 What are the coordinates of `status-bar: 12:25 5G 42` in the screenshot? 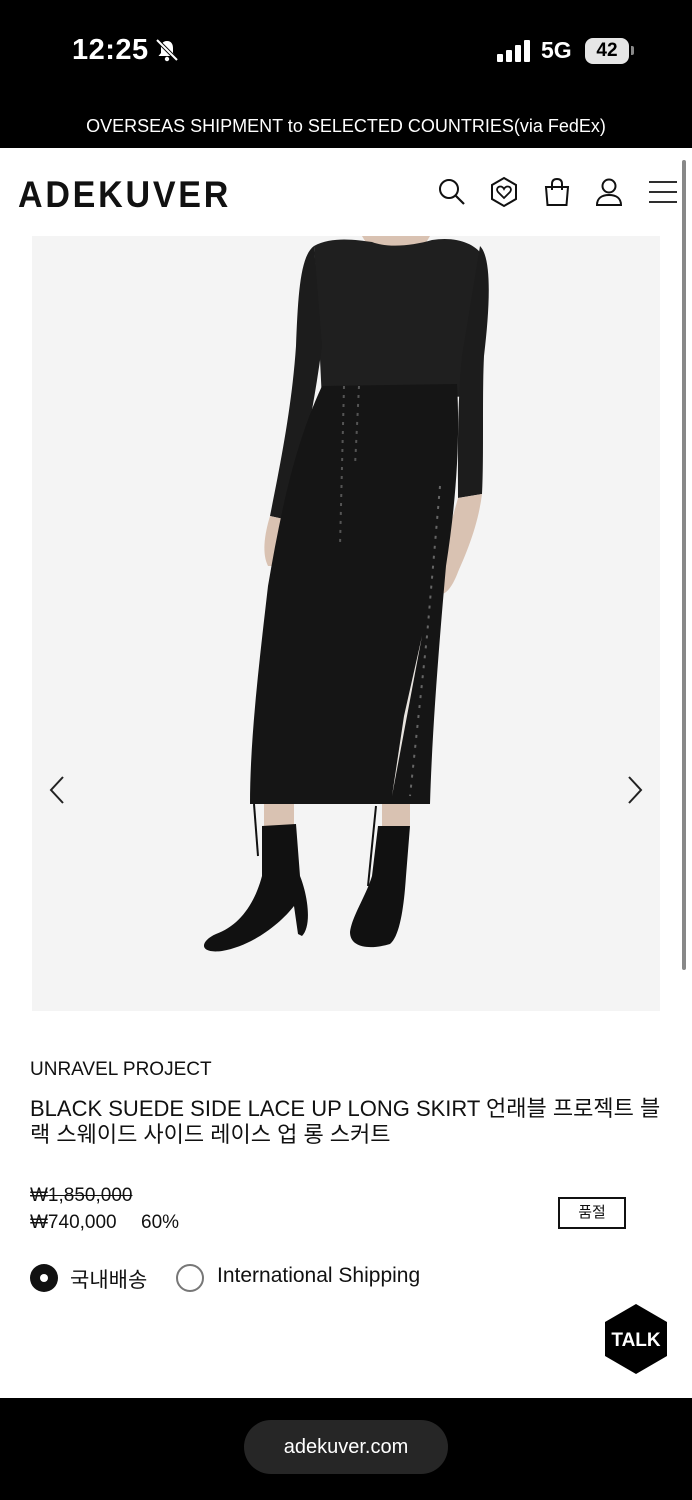 It's located at (346, 50).